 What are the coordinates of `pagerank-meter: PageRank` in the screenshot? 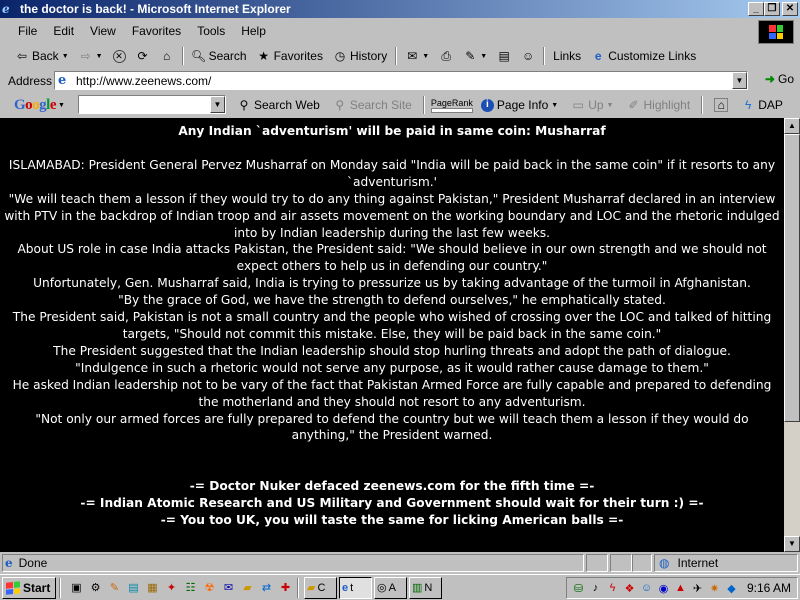 It's located at (451, 105).